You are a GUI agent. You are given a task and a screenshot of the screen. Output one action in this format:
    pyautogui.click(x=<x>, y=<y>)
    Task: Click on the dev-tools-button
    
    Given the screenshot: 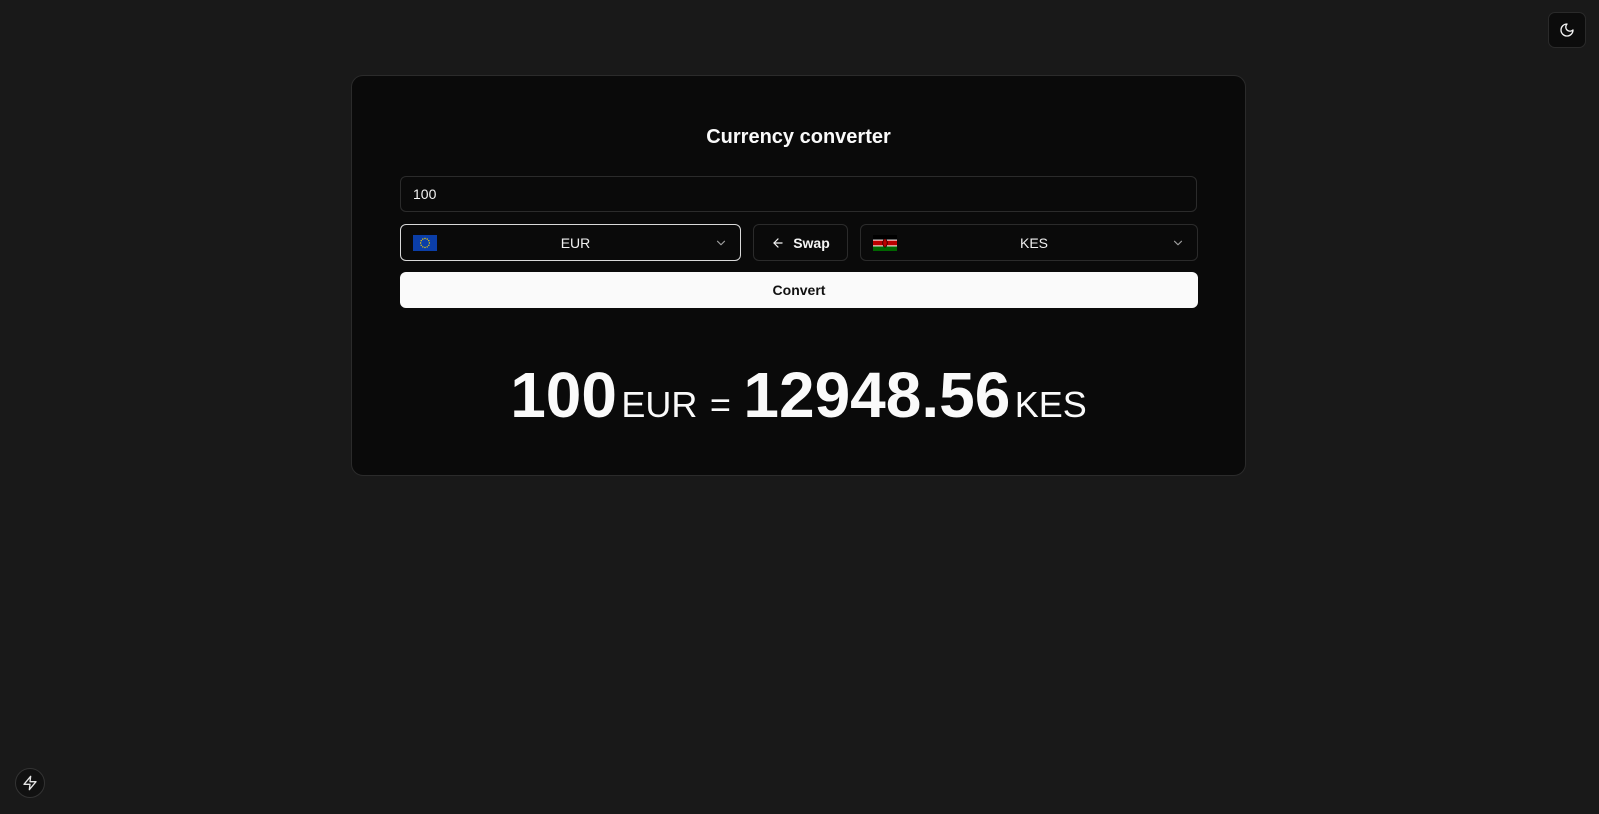 What is the action you would take?
    pyautogui.click(x=30, y=783)
    